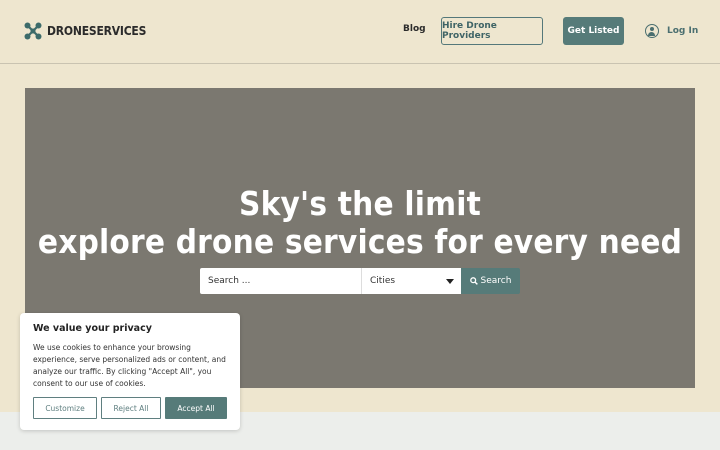 The image size is (720, 450). What do you see at coordinates (196, 408) in the screenshot?
I see `cookie-accept-all-button: Accept All` at bounding box center [196, 408].